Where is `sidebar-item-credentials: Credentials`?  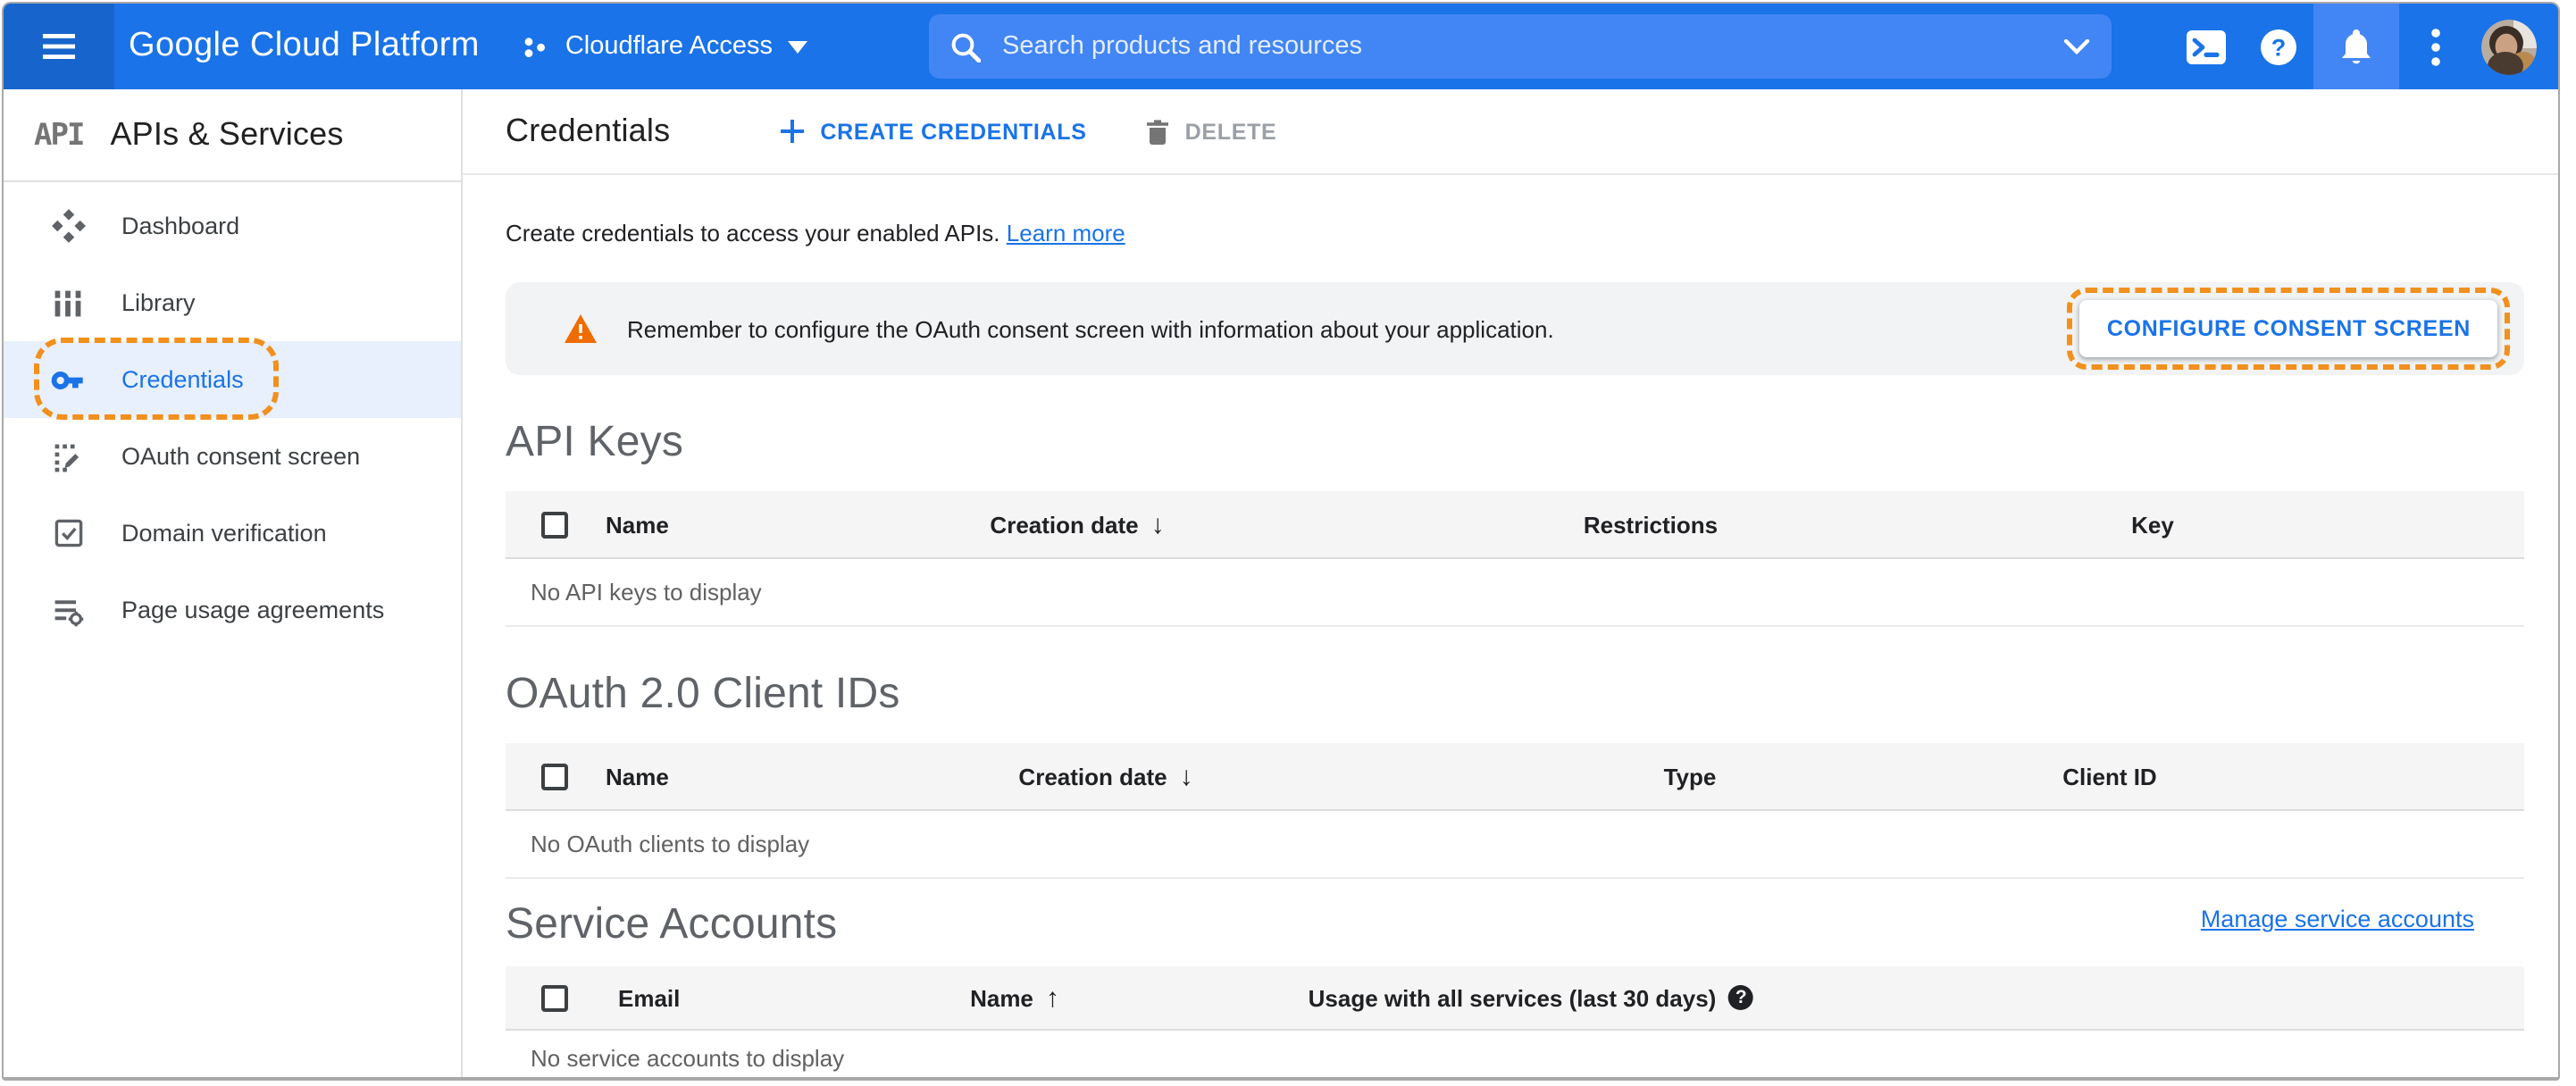 sidebar-item-credentials: Credentials is located at coordinates (233, 379).